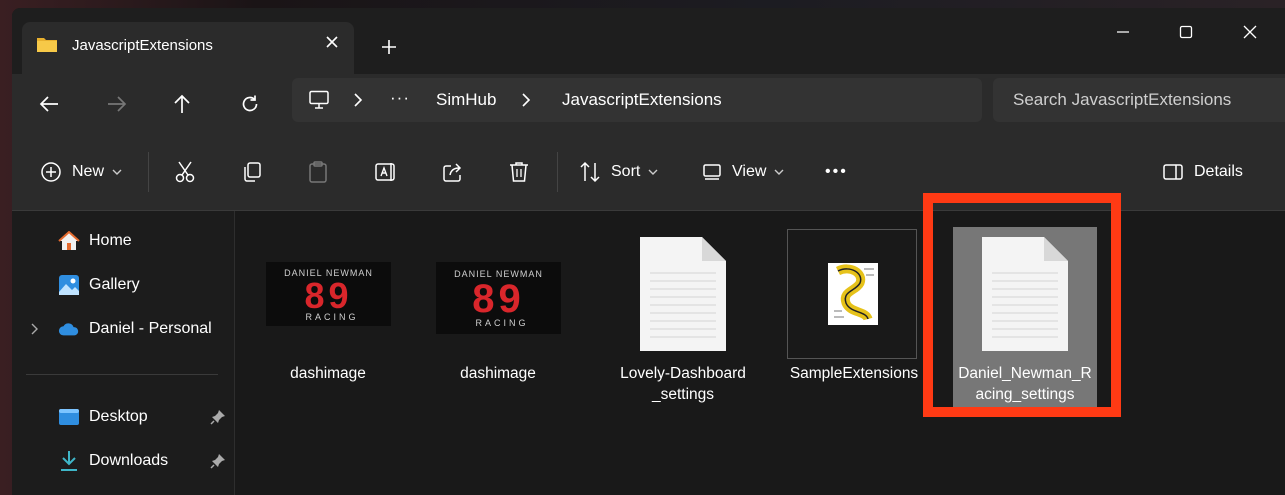  What do you see at coordinates (648, 41) in the screenshot?
I see `title-bar: JavascriptExtensions` at bounding box center [648, 41].